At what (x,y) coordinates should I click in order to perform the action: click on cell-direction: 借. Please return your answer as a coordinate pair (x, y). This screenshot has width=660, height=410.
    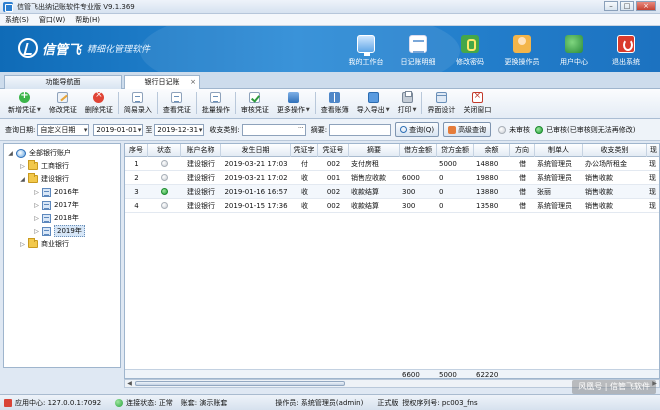
    Looking at the image, I should click on (522, 178).